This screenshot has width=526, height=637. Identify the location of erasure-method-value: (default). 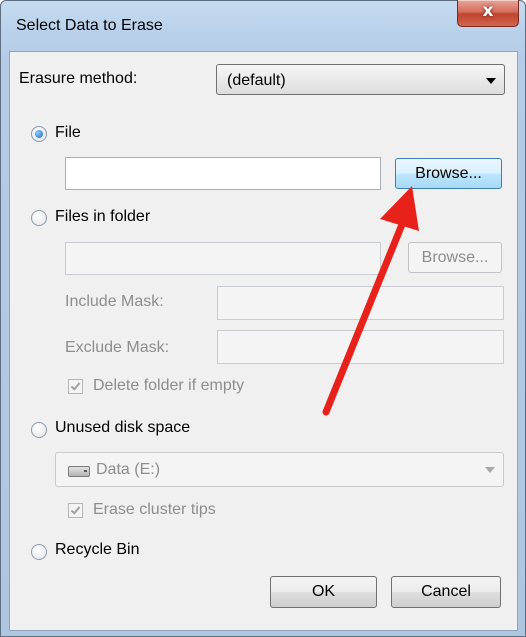
(256, 80).